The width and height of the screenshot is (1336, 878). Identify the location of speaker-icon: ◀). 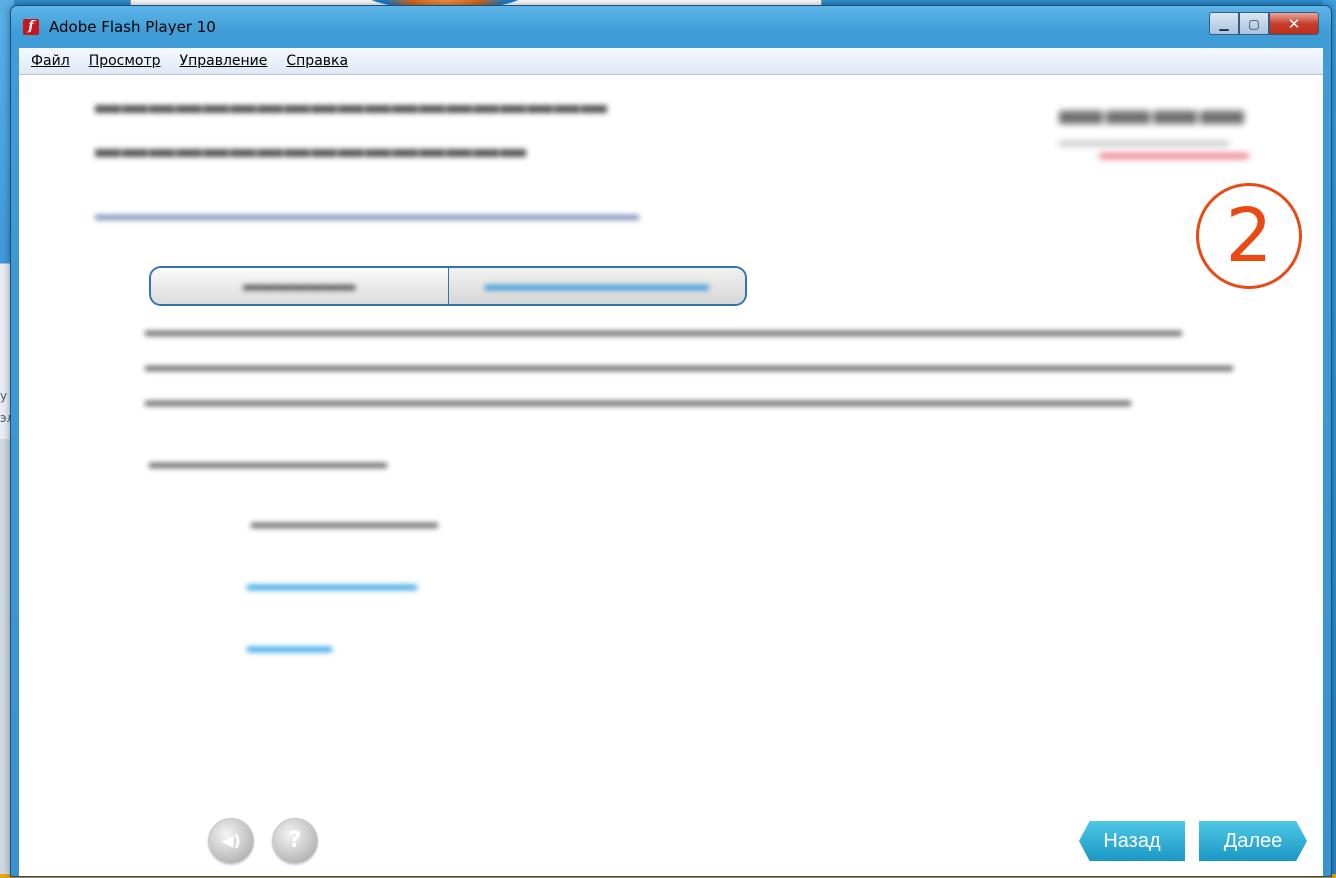
(231, 840).